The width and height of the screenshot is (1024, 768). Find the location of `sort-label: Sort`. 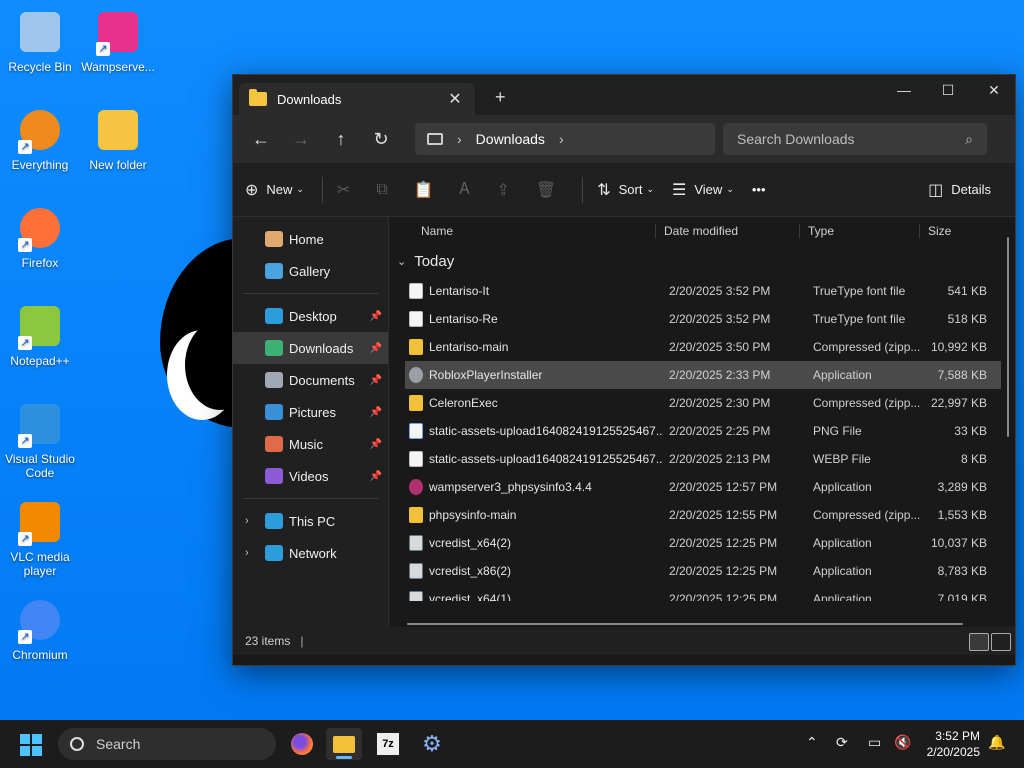

sort-label: Sort is located at coordinates (630, 189).